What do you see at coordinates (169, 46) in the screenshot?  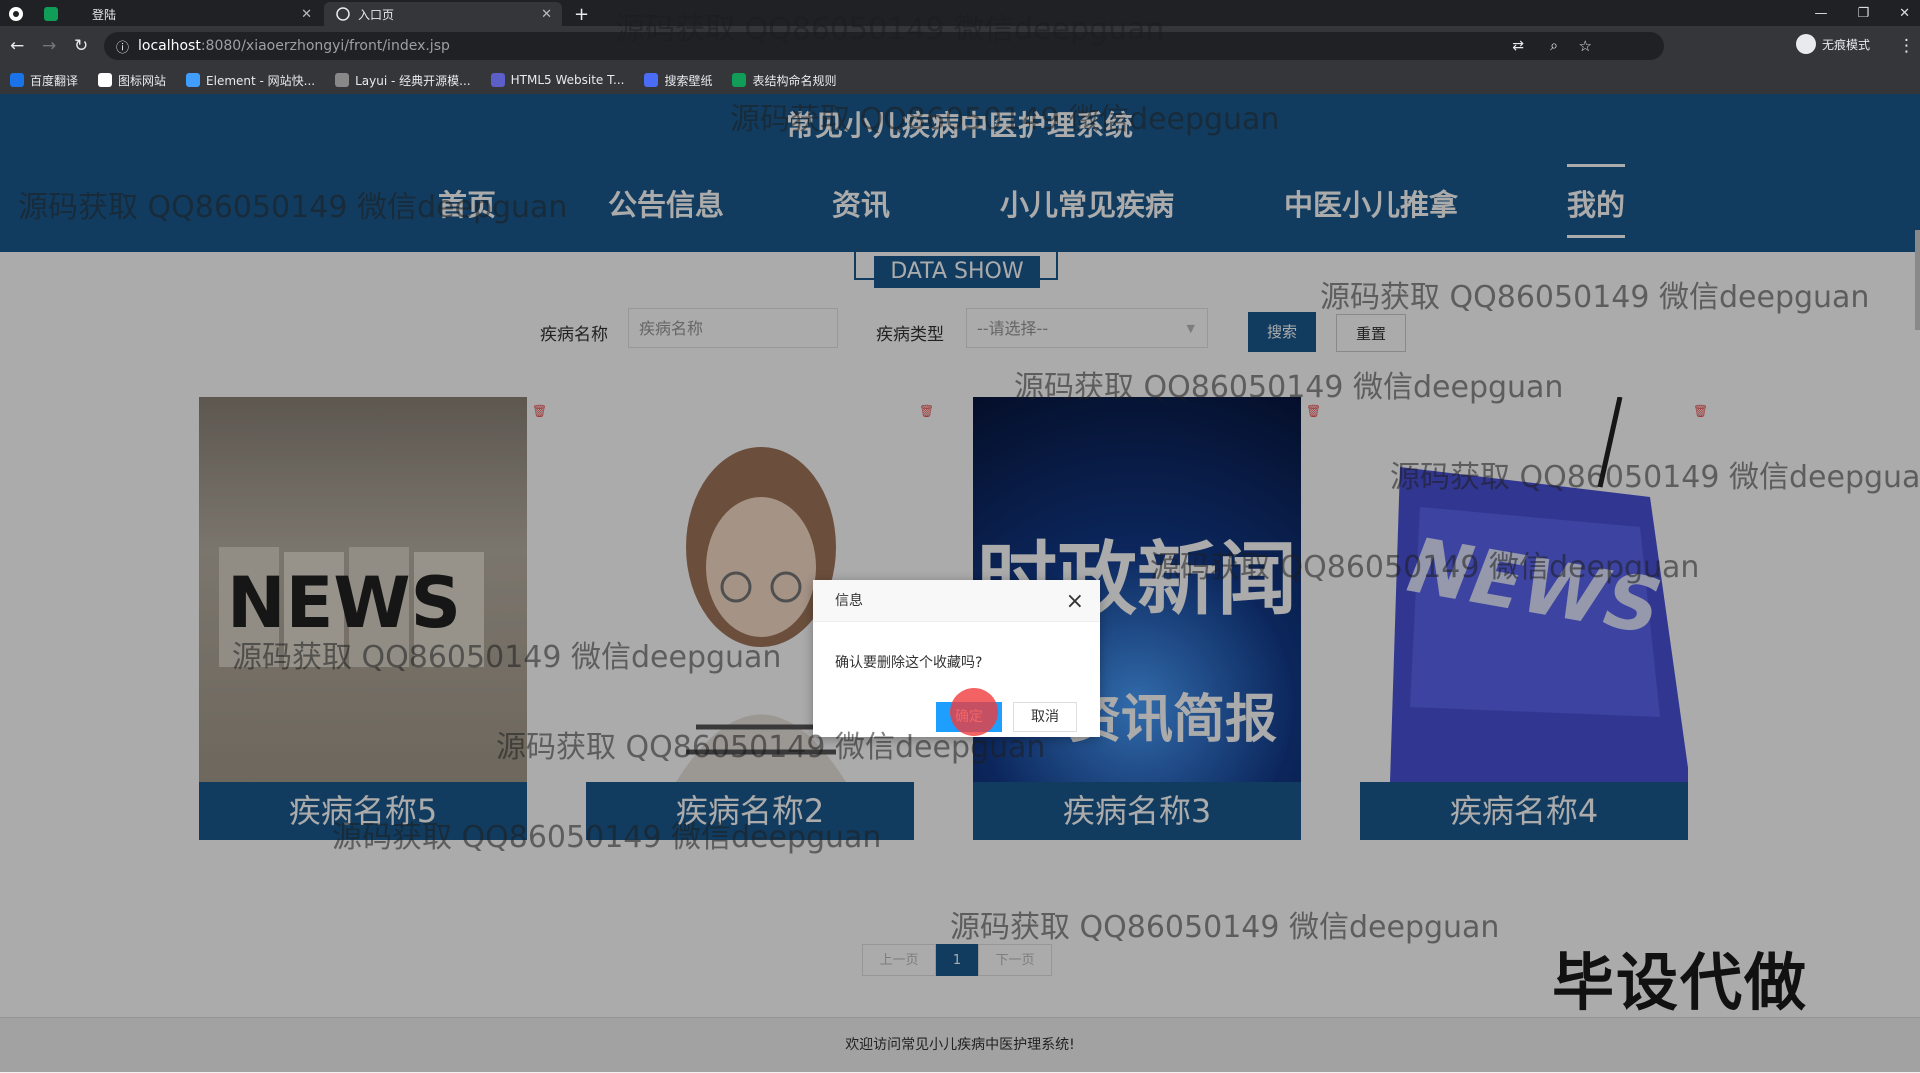 I see `url-host: localhost` at bounding box center [169, 46].